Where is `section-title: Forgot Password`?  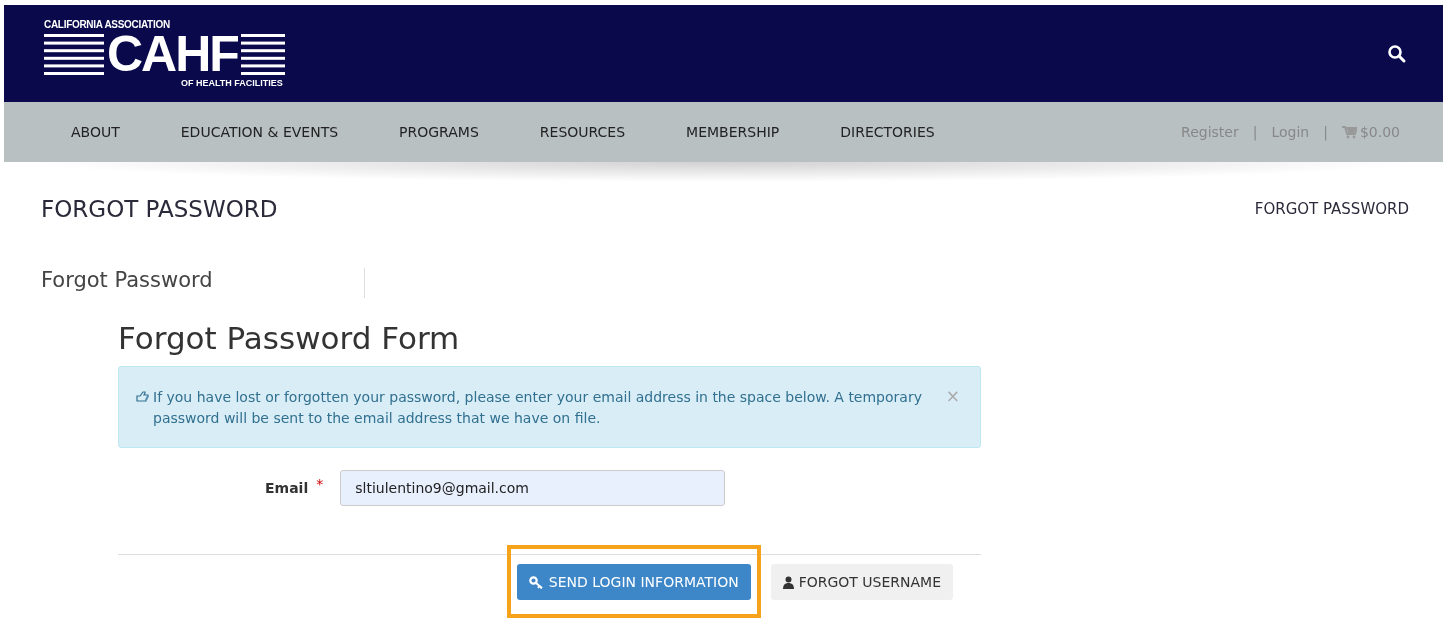
section-title: Forgot Password is located at coordinates (127, 280).